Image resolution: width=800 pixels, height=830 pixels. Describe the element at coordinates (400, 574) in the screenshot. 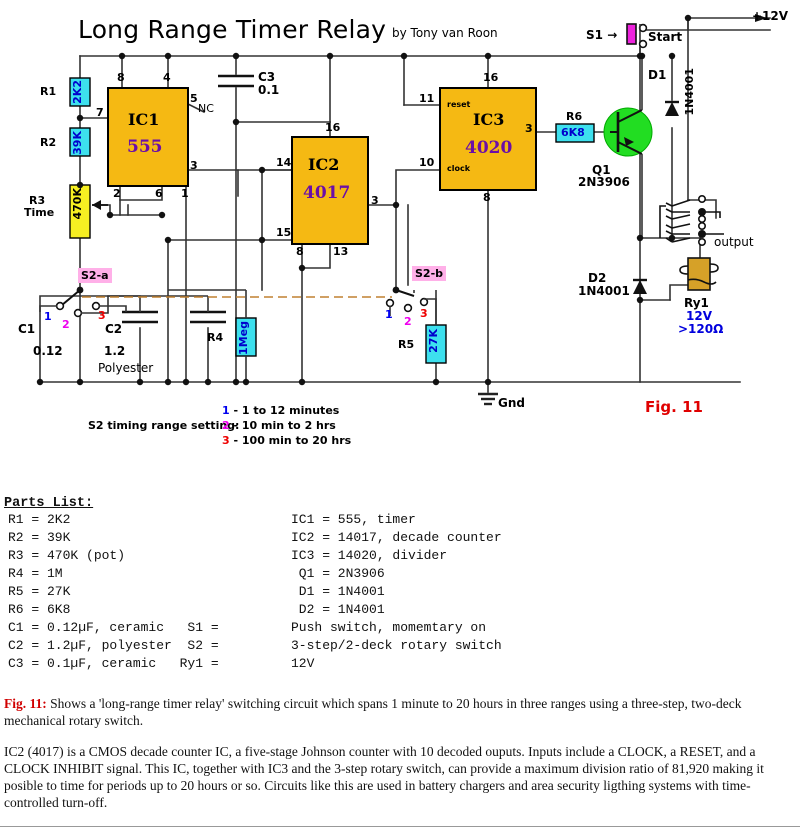

I see `parts-list-row: R4 = 1M Q1 = 2N3906` at that location.